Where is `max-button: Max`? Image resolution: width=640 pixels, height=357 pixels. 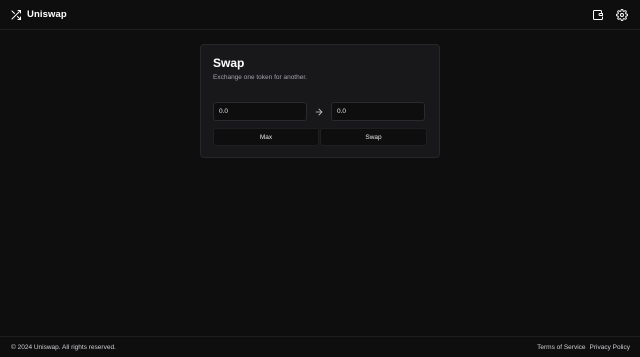
max-button: Max is located at coordinates (266, 137).